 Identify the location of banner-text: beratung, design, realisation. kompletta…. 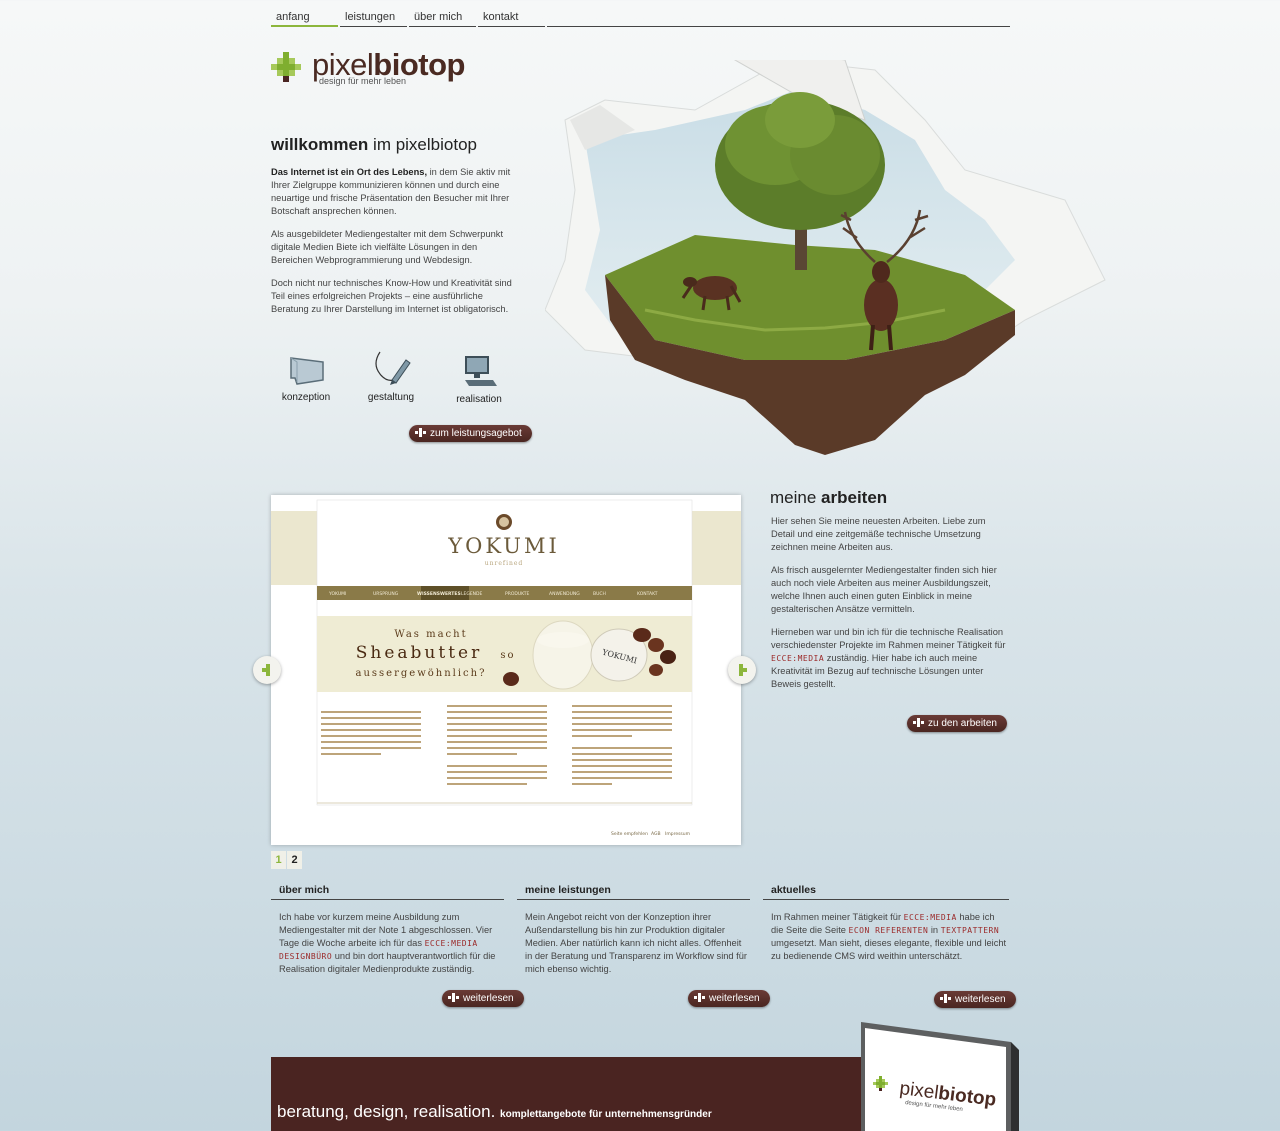
(494, 1111).